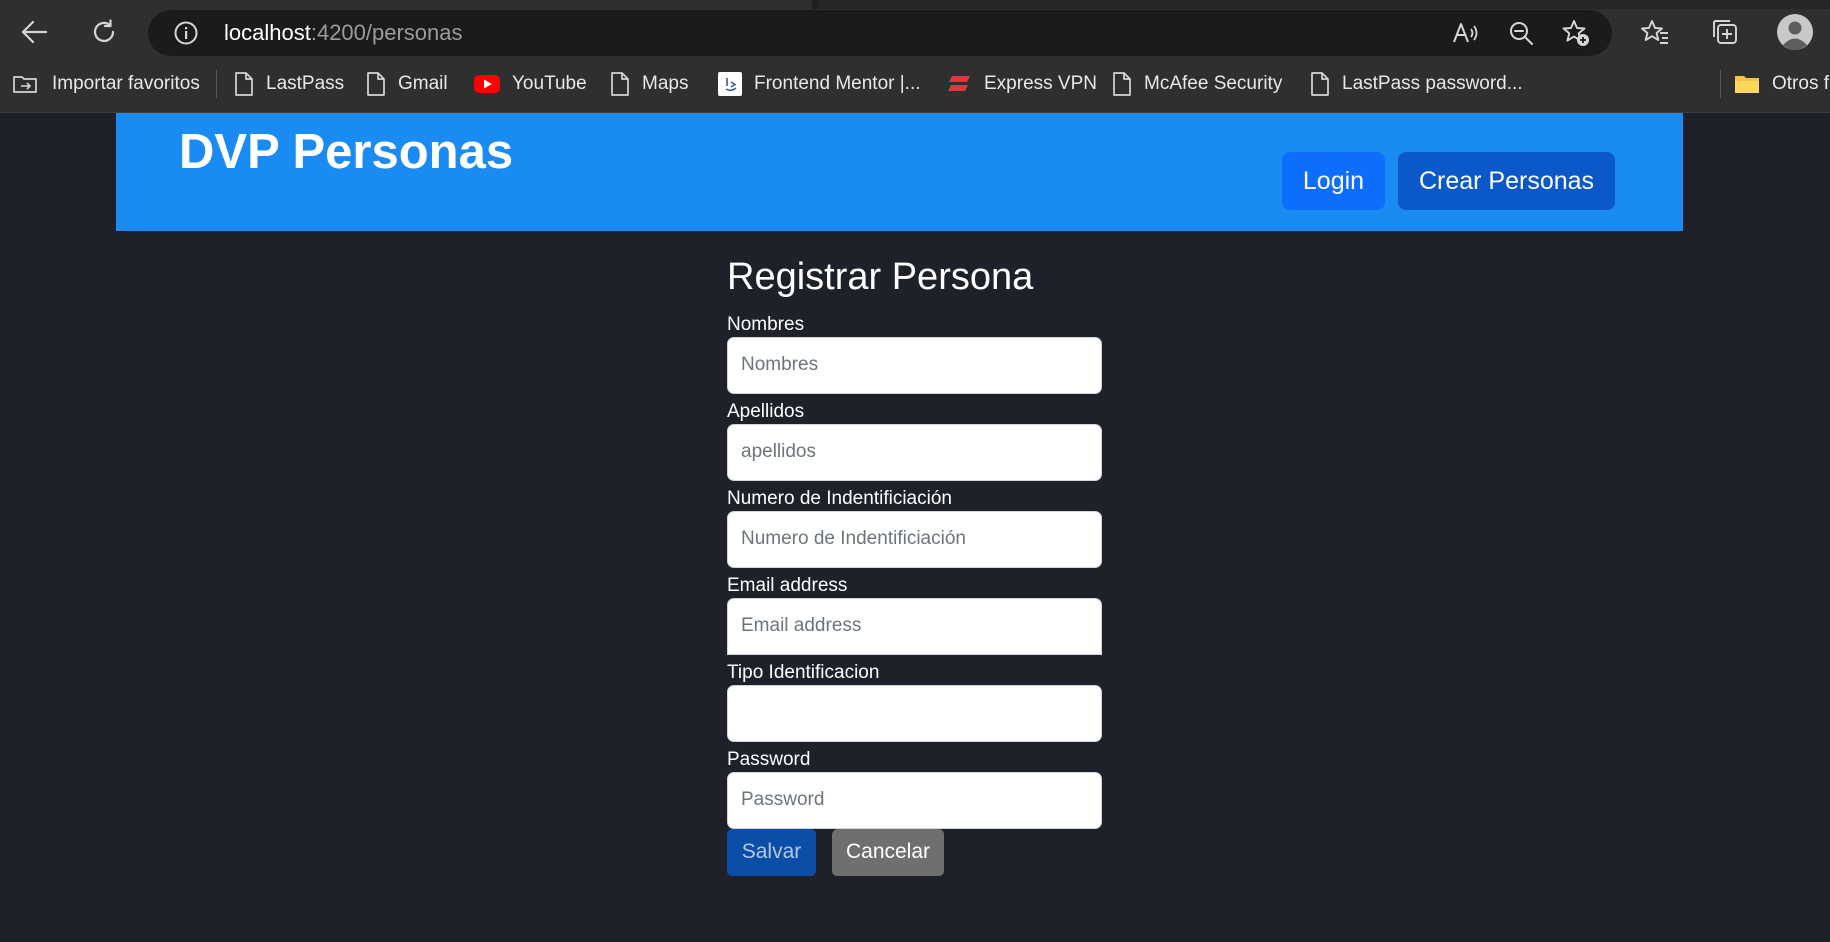  What do you see at coordinates (1795, 32) in the screenshot?
I see `profile-avatar-icon` at bounding box center [1795, 32].